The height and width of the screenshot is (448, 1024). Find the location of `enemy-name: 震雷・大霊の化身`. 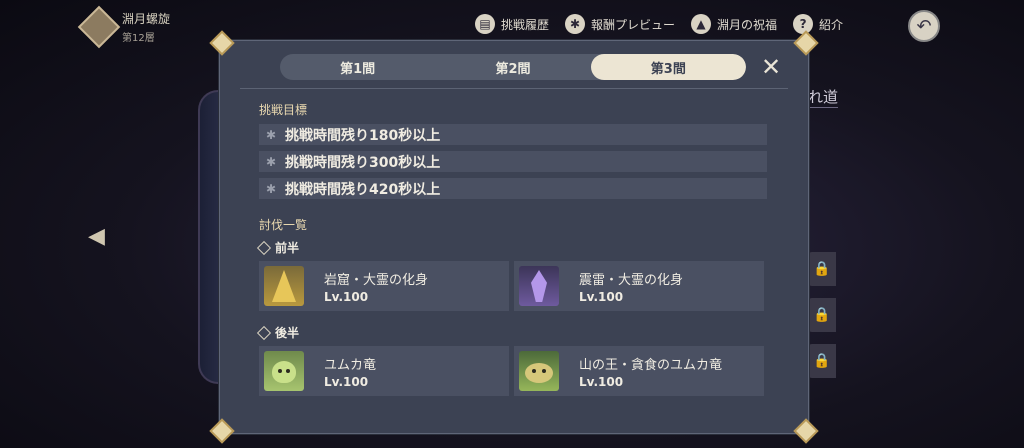

enemy-name: 震雷・大霊の化身 is located at coordinates (631, 280).